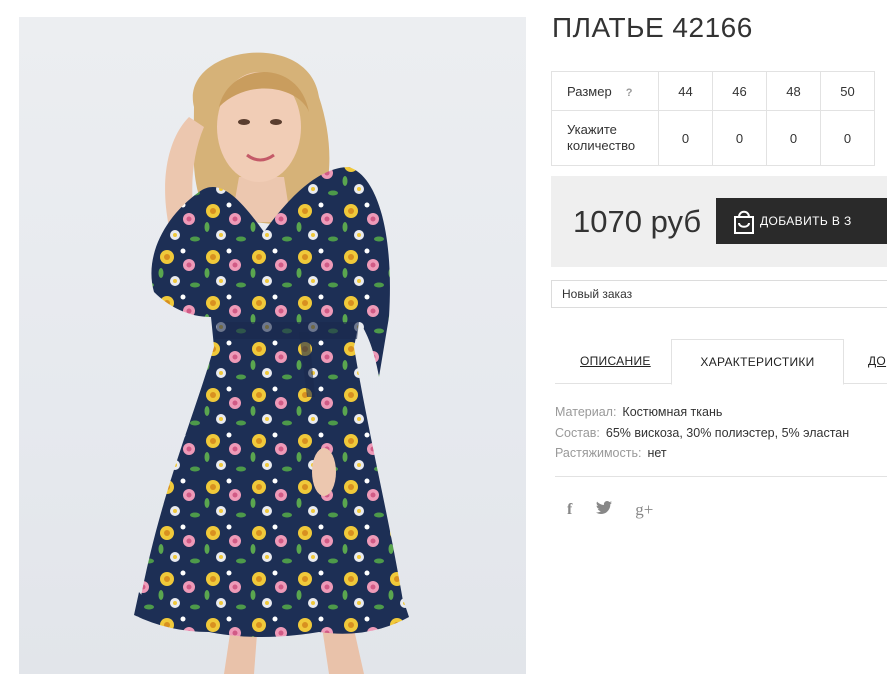 Image resolution: width=887 pixels, height=674 pixels. I want to click on google-plus-icon: g+, so click(644, 510).